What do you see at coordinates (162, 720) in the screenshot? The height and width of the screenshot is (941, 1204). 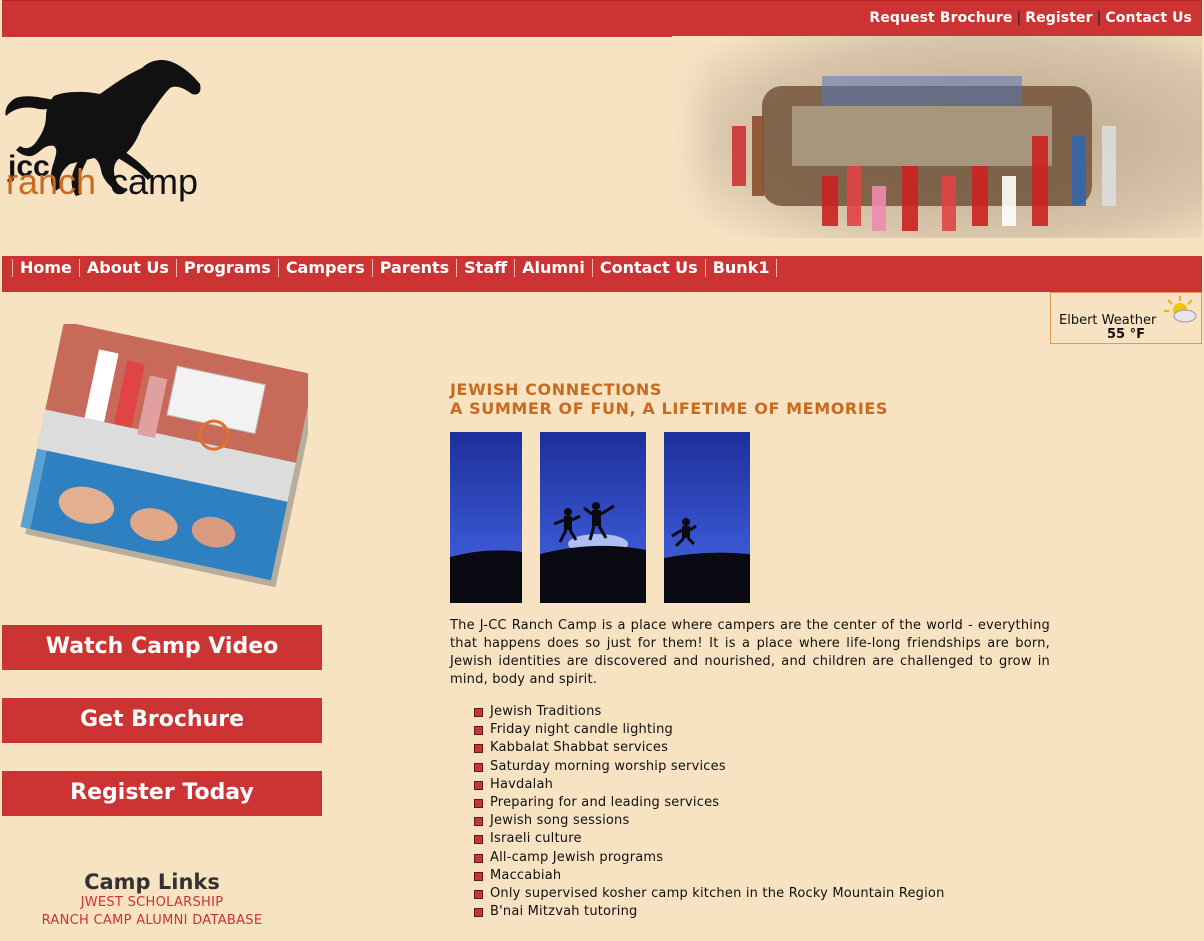 I see `get-brochure-button: Get Brochure` at bounding box center [162, 720].